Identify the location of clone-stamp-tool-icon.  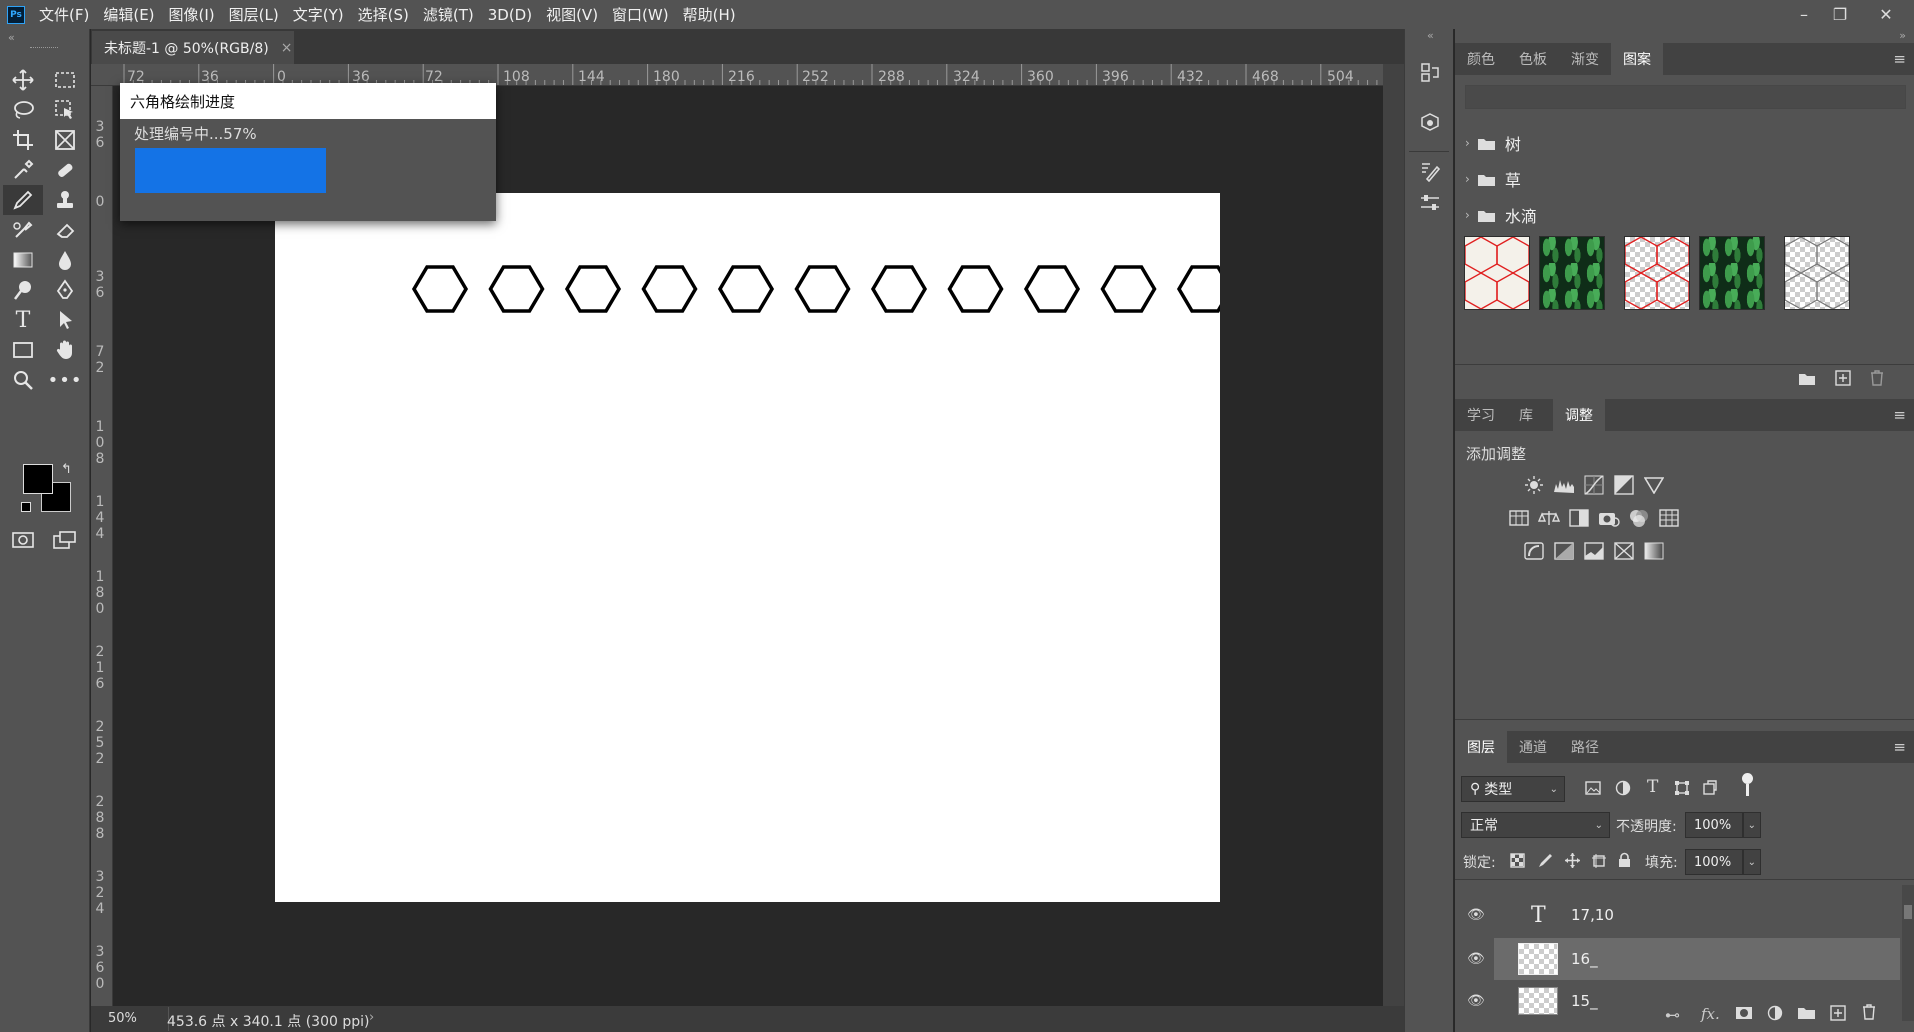
(65, 200).